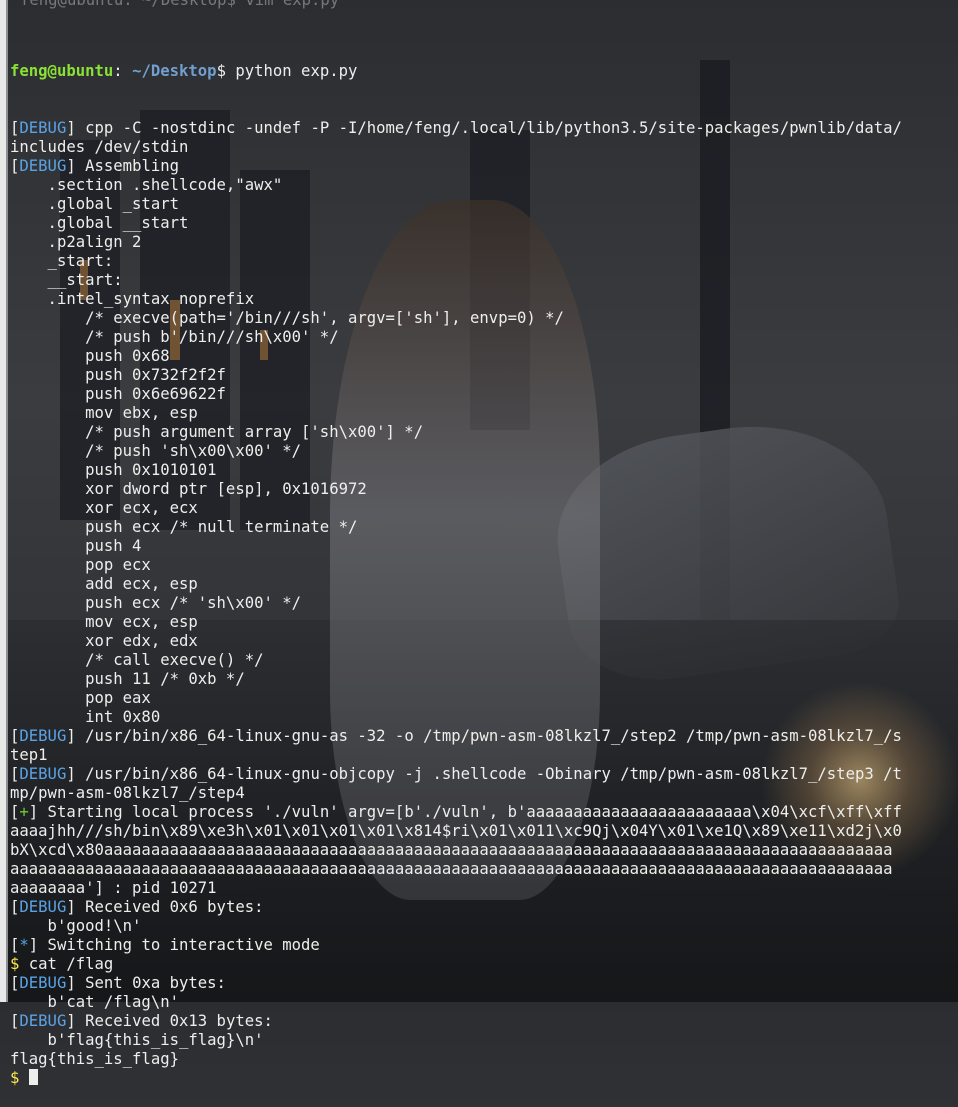 Image resolution: width=958 pixels, height=1107 pixels. What do you see at coordinates (484, 71) in the screenshot?
I see `prompt-line: feng@ubuntu: ~/Desktop$ python exp.py` at bounding box center [484, 71].